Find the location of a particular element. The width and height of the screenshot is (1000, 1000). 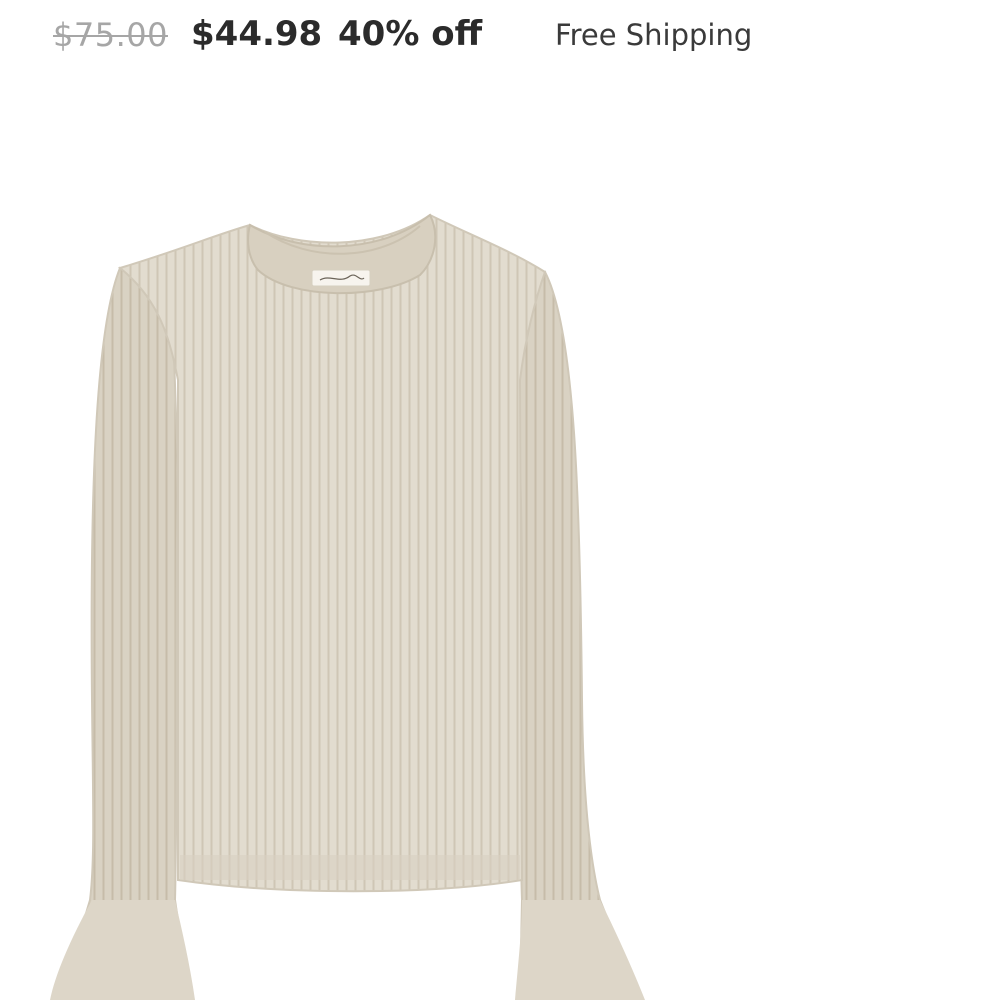

sale-price: $44.98 is located at coordinates (257, 34).